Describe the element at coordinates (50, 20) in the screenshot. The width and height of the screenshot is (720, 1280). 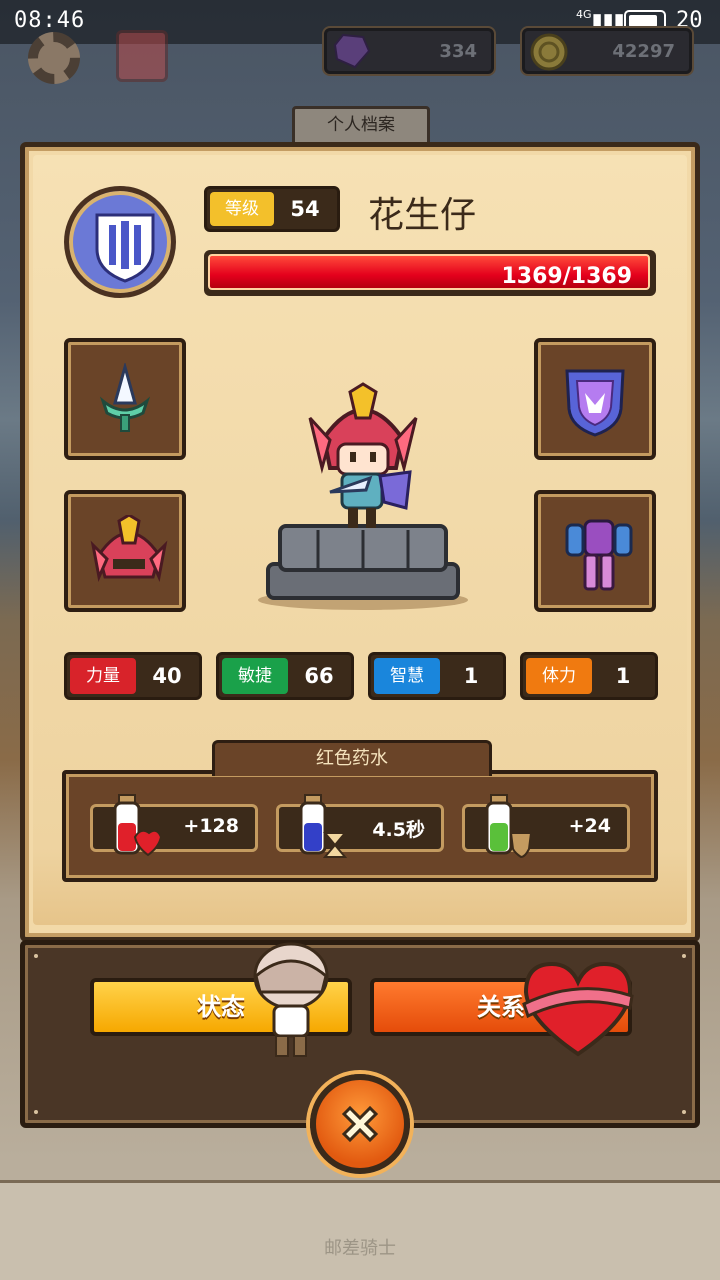
I see `clock: 08:46` at that location.